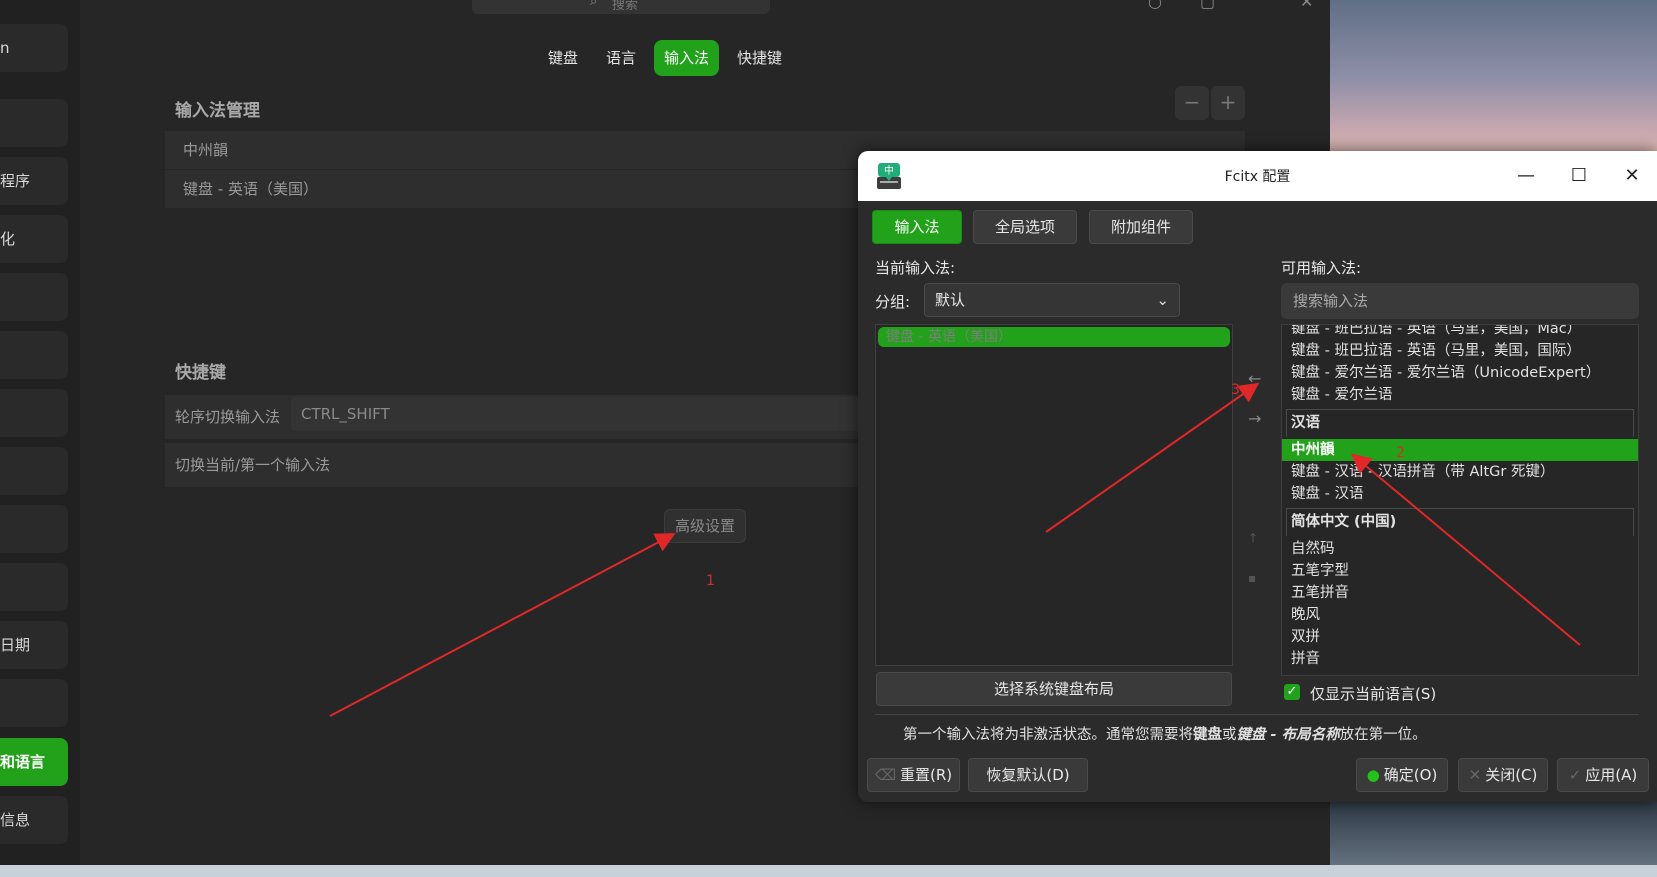 Image resolution: width=1657 pixels, height=877 pixels. I want to click on annotation-number-1: 1, so click(710, 581).